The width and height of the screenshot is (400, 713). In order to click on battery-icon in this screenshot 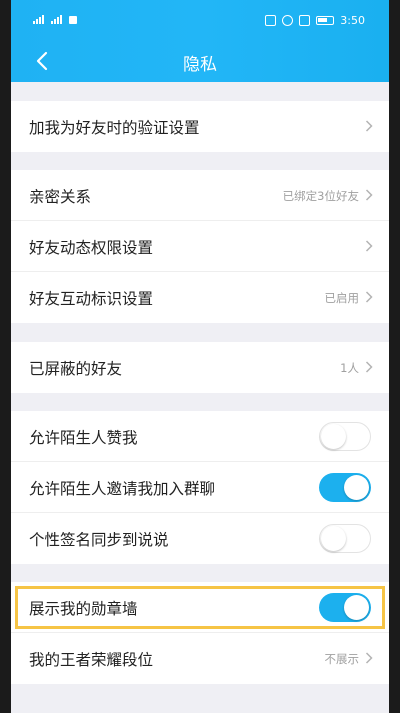, I will do `click(325, 20)`.